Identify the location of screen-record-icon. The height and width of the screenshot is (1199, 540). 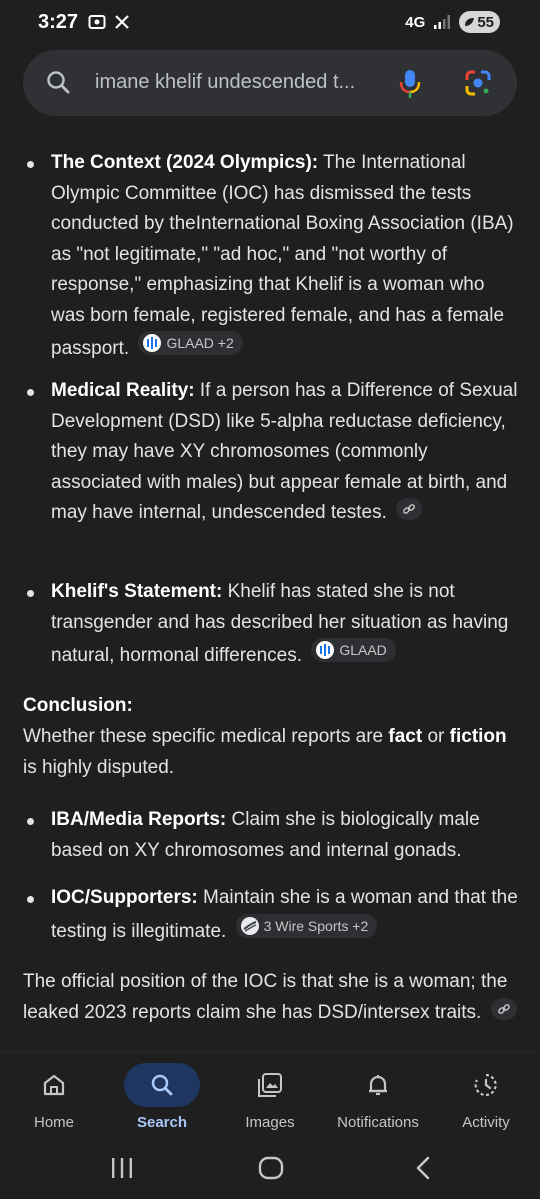
(97, 22).